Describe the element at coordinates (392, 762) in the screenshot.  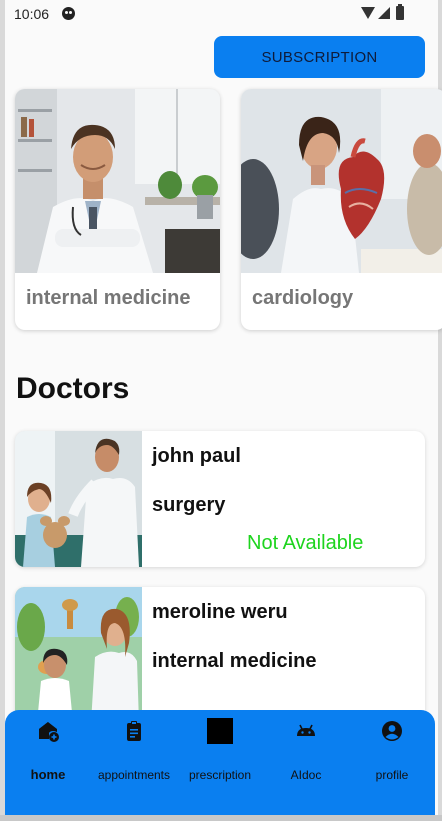
I see `nav-item-profile: profile` at that location.